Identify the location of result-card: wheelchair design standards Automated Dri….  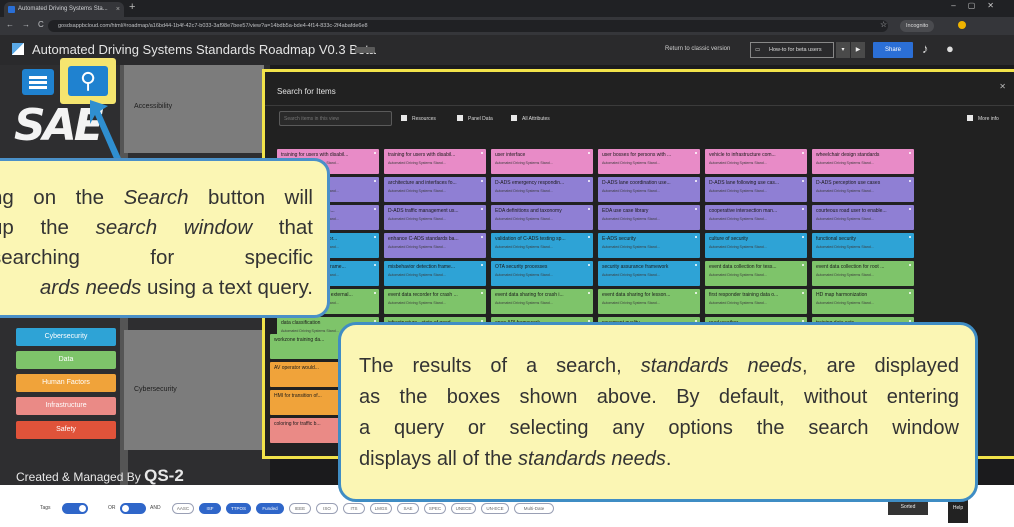
(863, 161).